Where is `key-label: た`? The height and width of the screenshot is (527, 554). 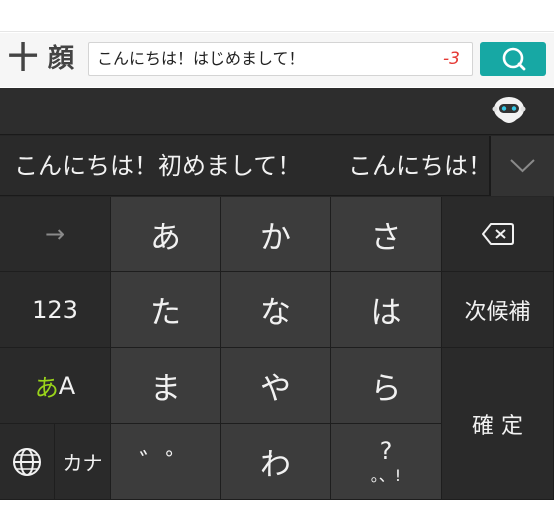
key-label: た is located at coordinates (165, 313).